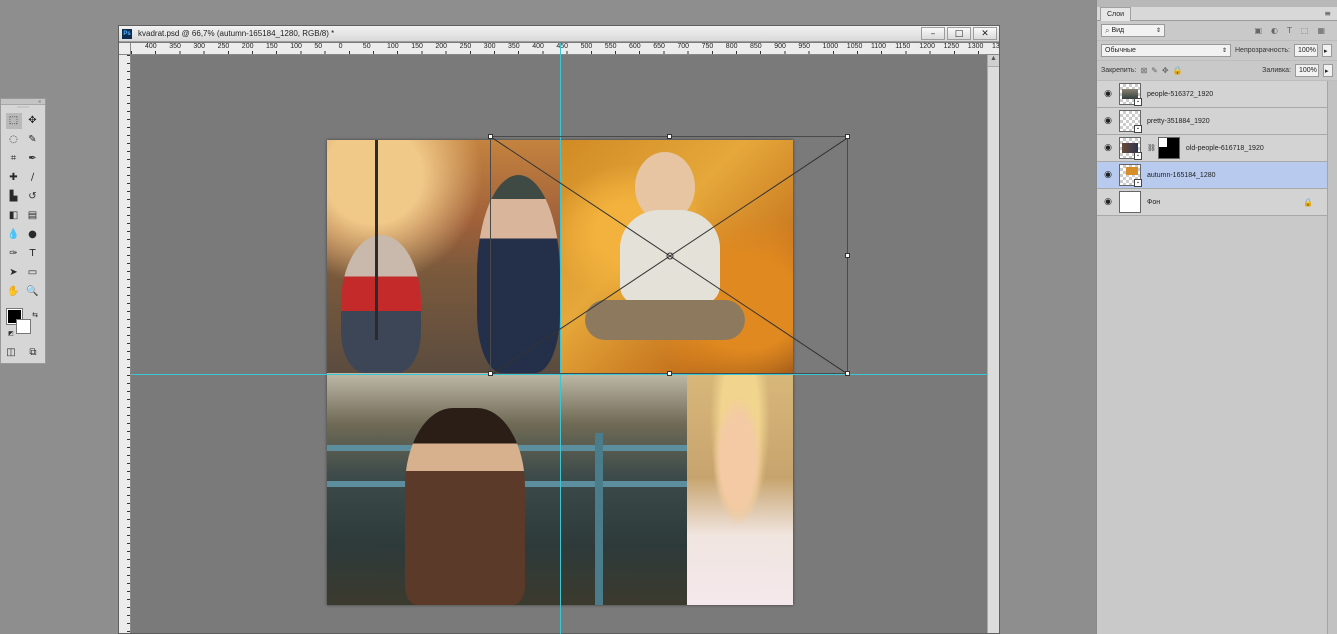 The height and width of the screenshot is (634, 1337). I want to click on filter-pixel-icon: ▣, so click(1258, 30).